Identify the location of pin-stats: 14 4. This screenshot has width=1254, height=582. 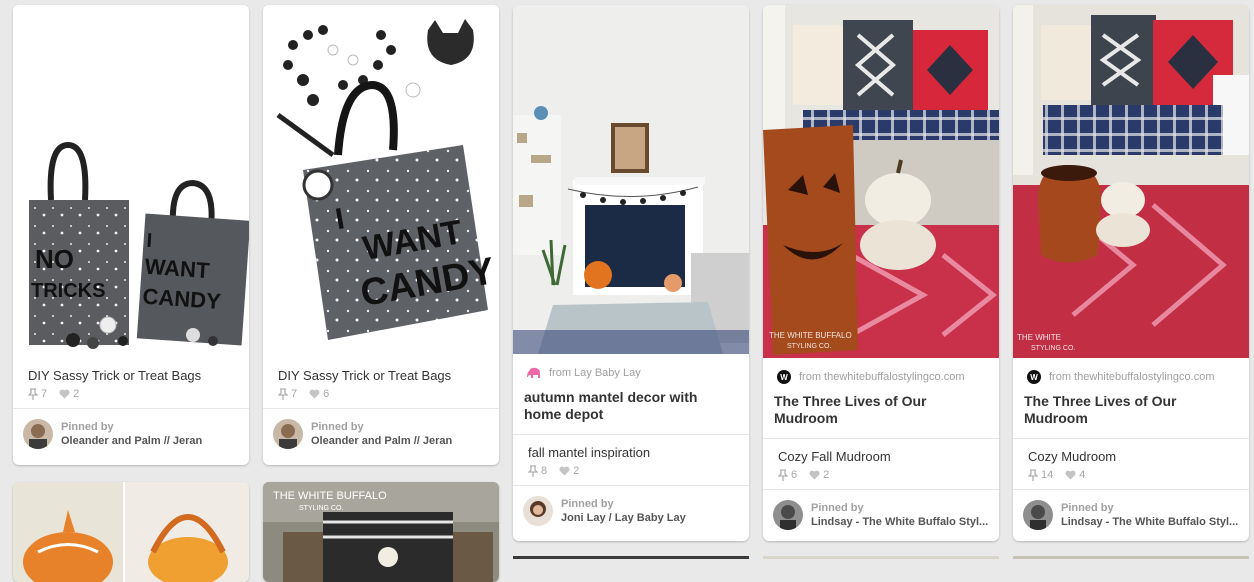
(1131, 477).